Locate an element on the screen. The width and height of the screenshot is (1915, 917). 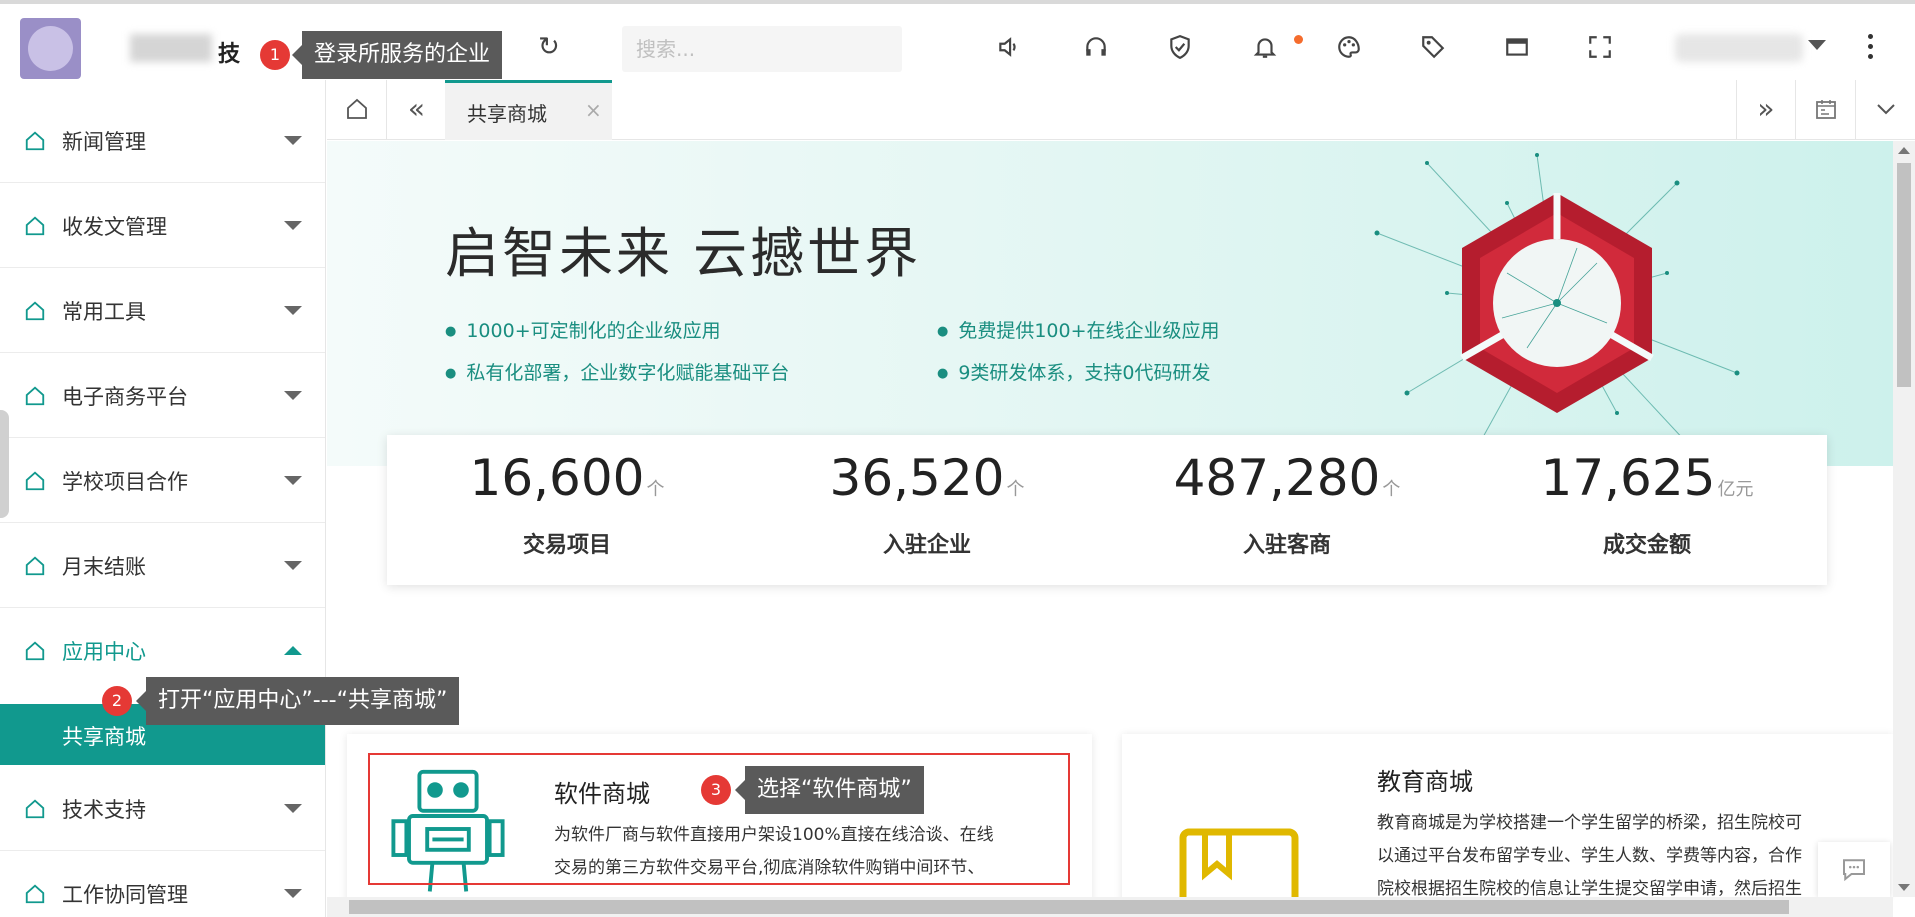
double-chevron-left-icon: « is located at coordinates (416, 108).